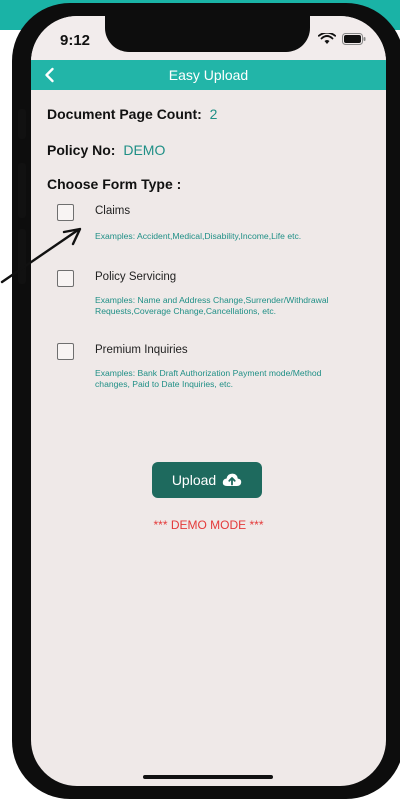  I want to click on cloud-upload-icon, so click(232, 479).